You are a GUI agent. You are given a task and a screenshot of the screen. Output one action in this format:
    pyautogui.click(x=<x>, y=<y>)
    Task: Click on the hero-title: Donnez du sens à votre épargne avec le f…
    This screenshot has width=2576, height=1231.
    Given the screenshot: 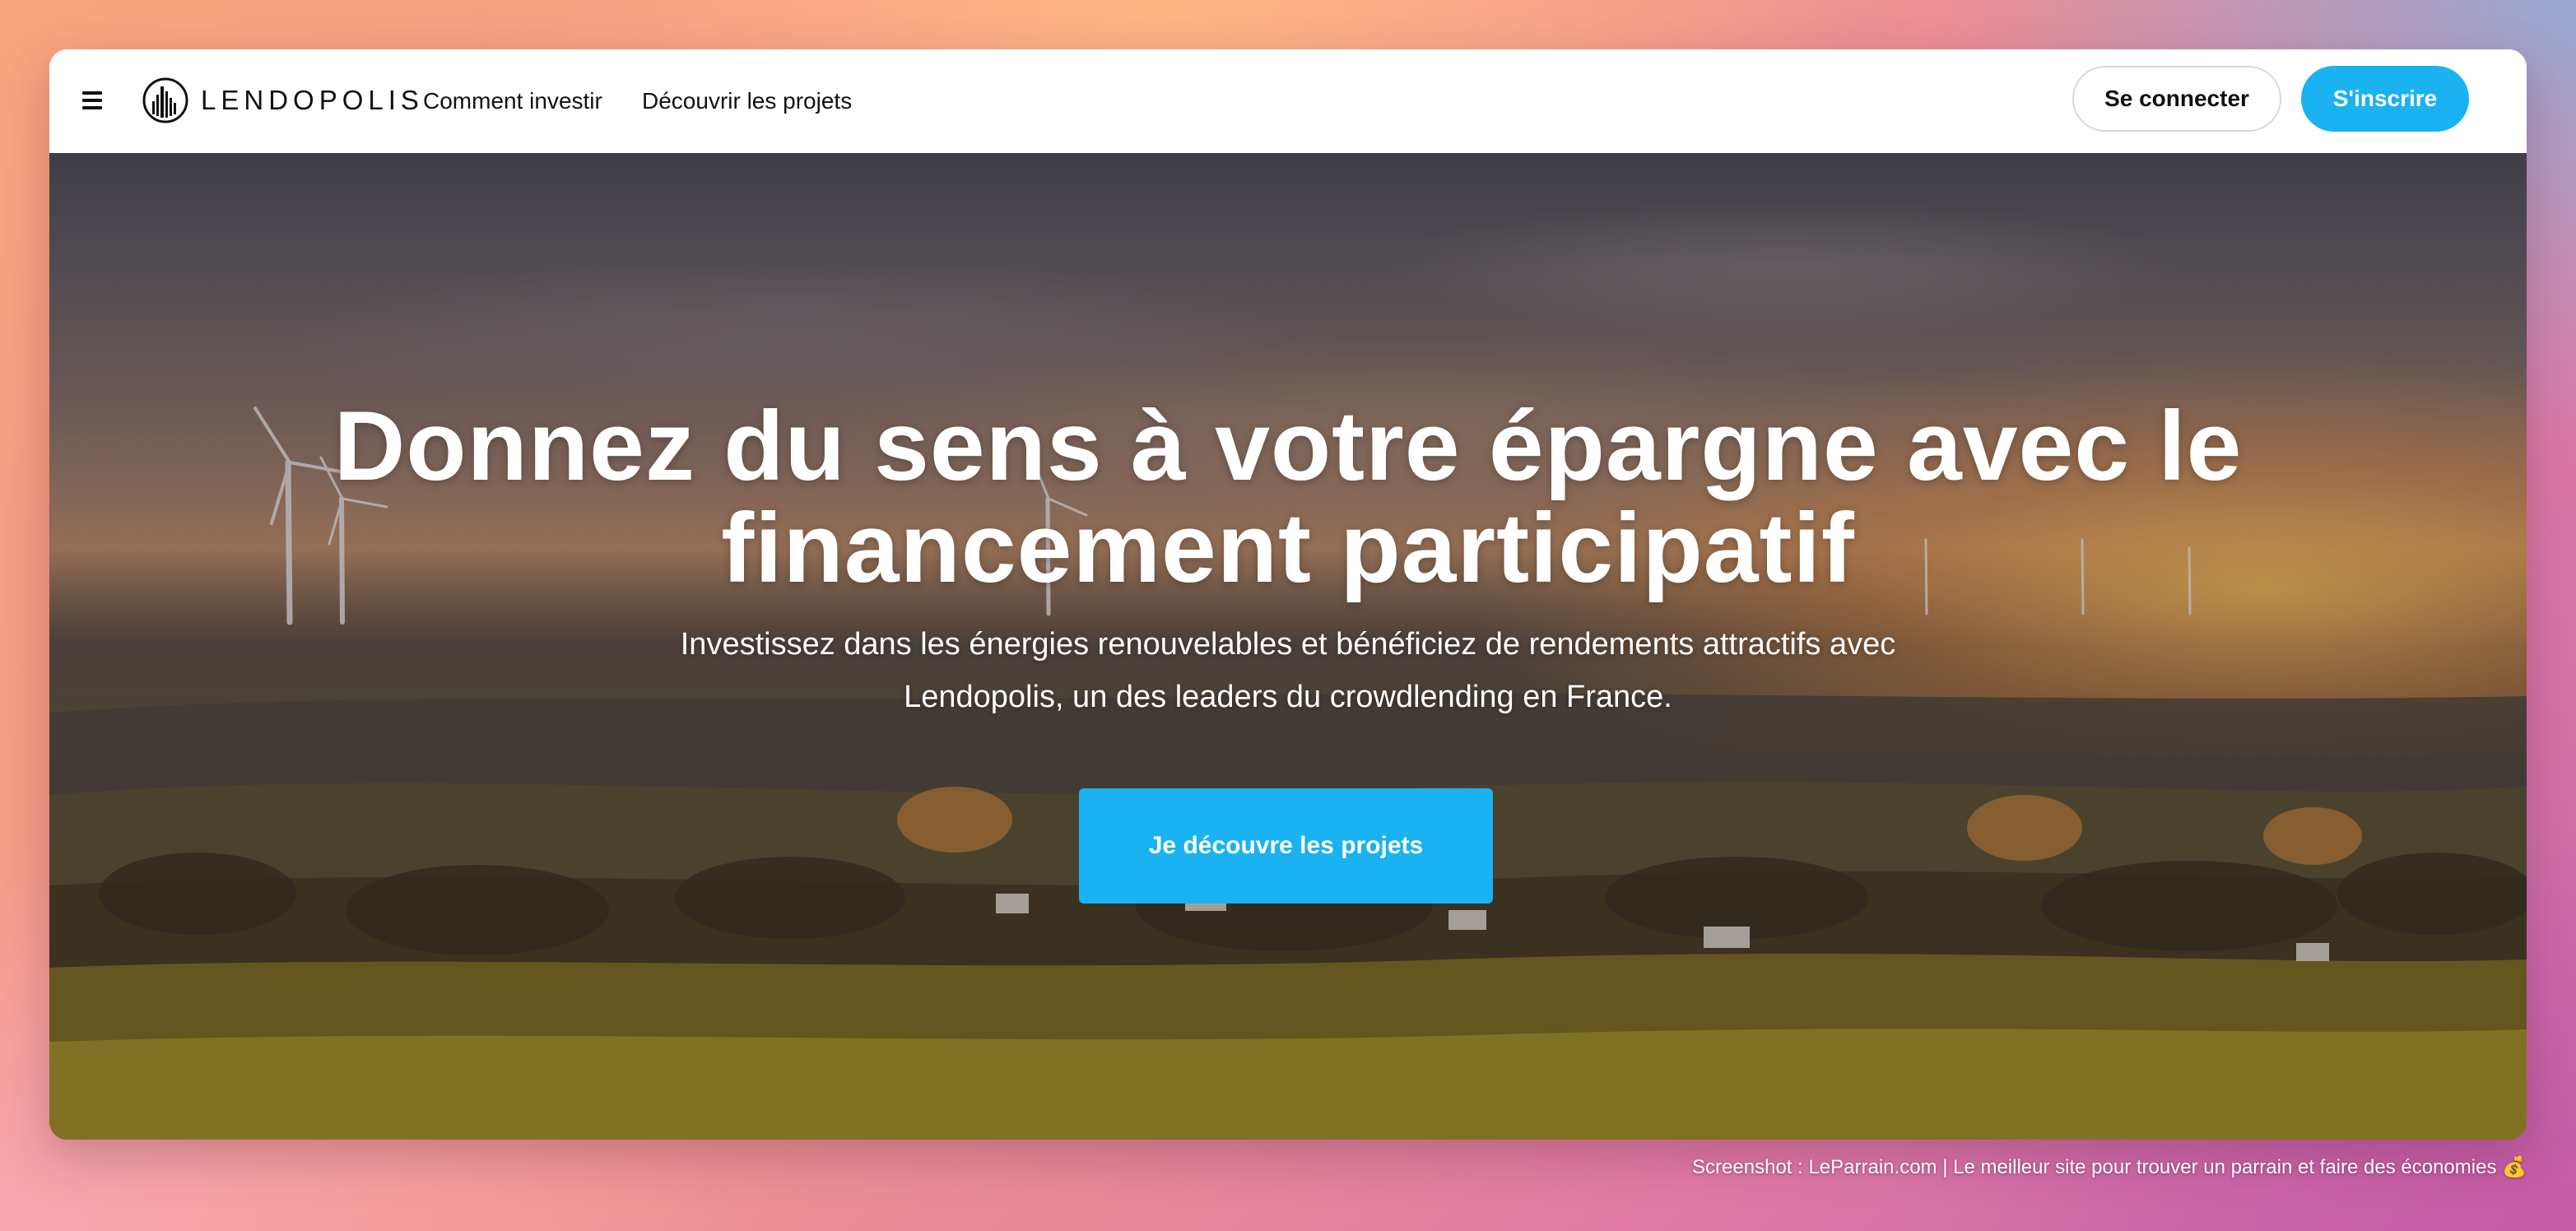 What is the action you would take?
    pyautogui.click(x=1288, y=497)
    